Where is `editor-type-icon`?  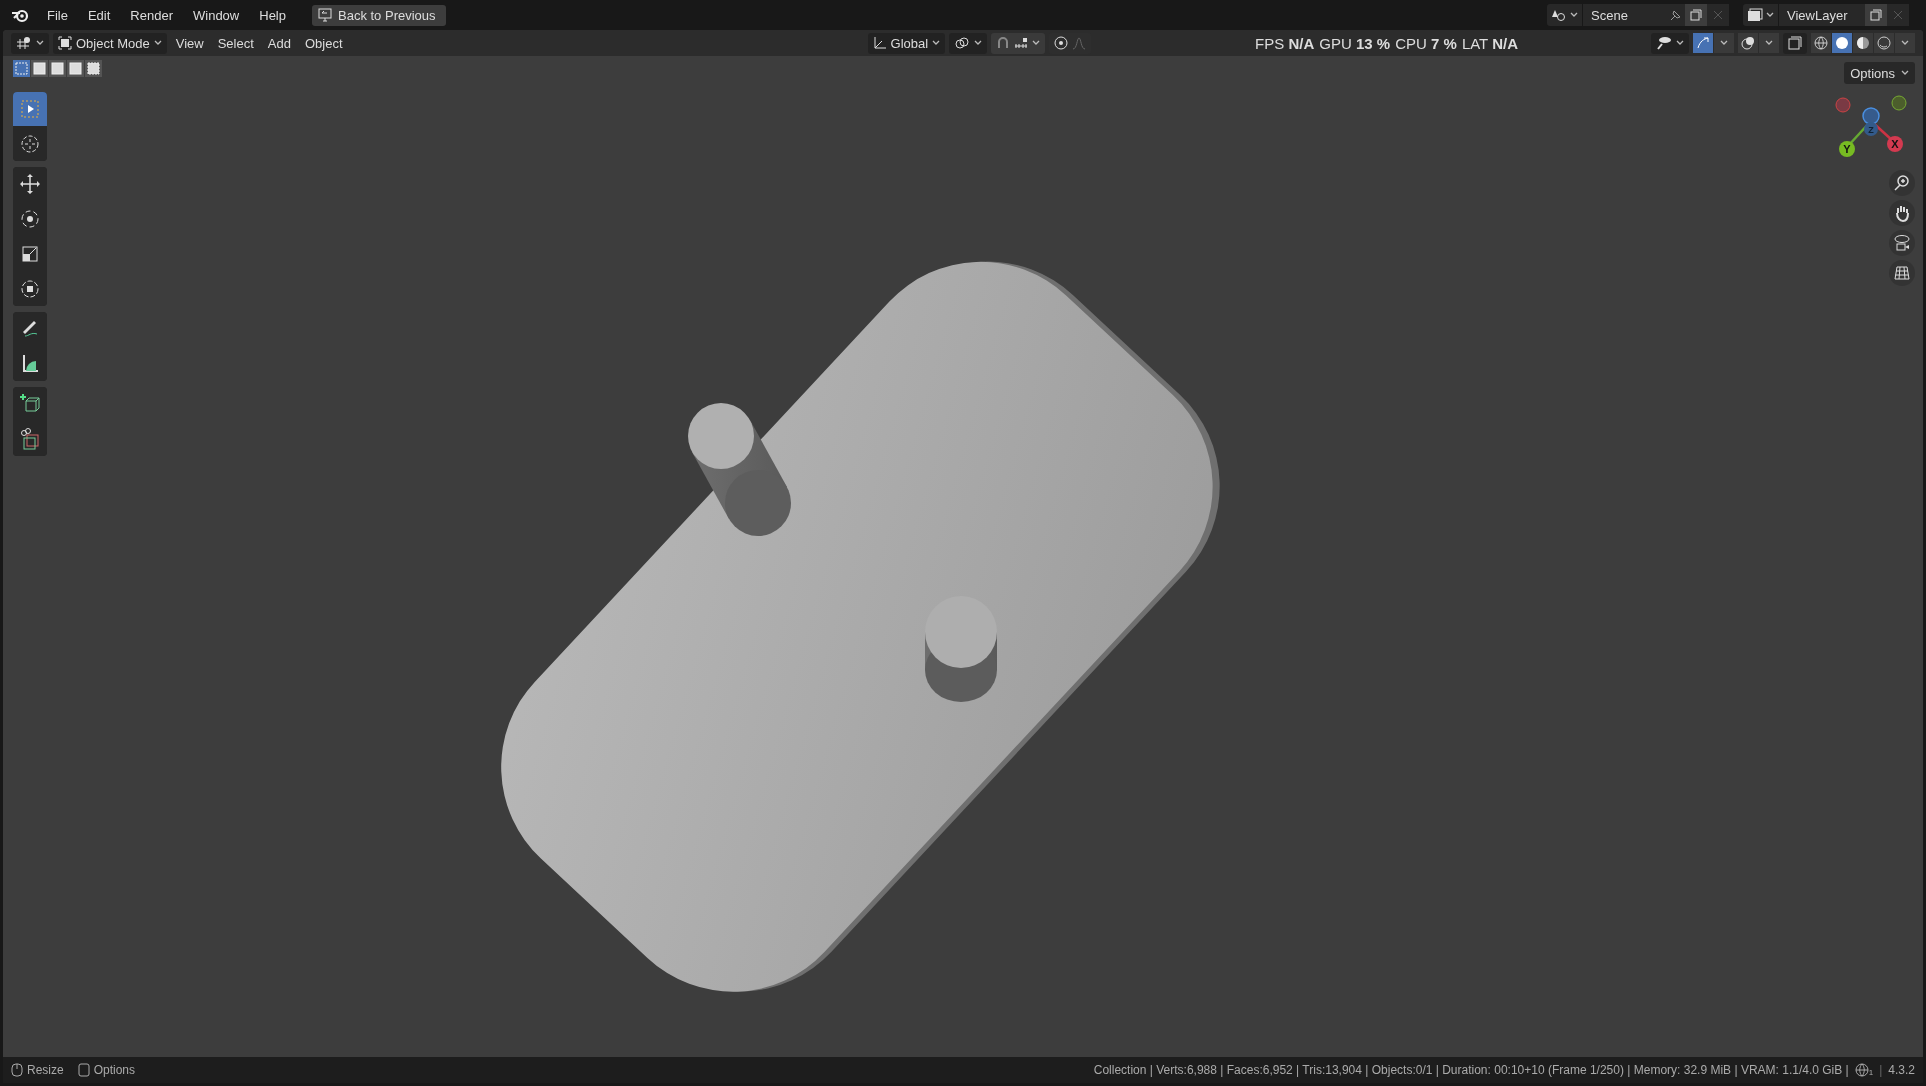 editor-type-icon is located at coordinates (24, 43).